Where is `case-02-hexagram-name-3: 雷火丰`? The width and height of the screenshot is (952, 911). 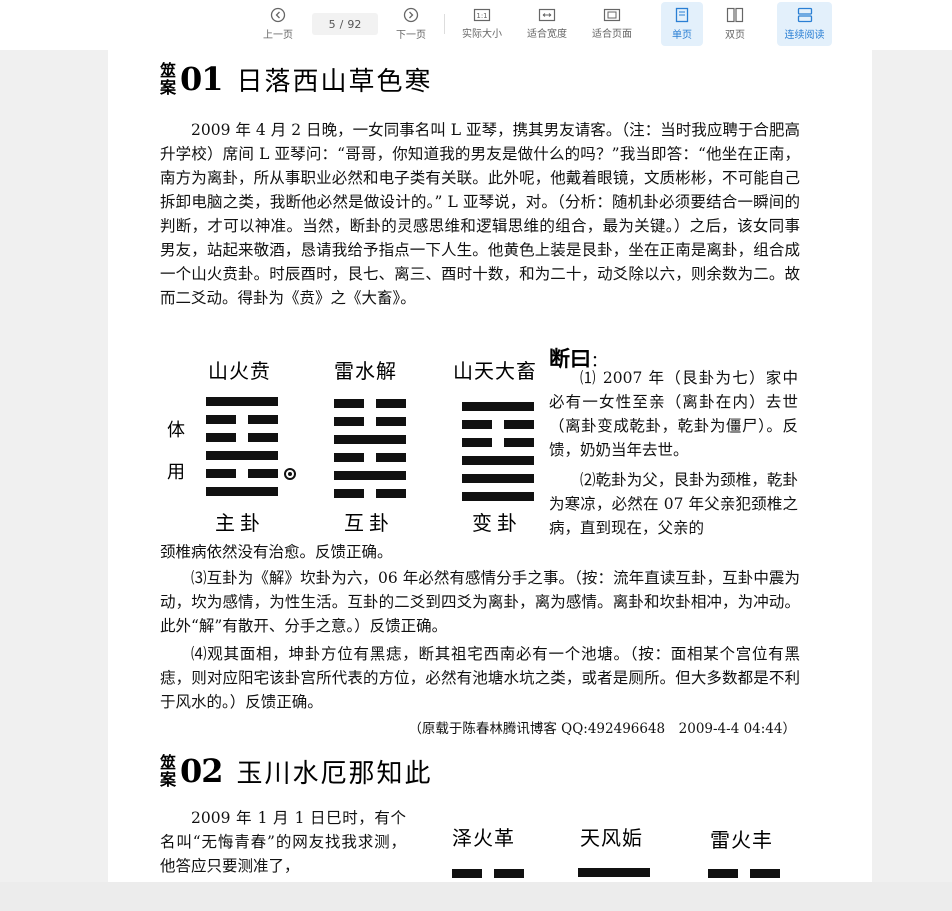
case-02-hexagram-name-3: 雷火丰 is located at coordinates (741, 840).